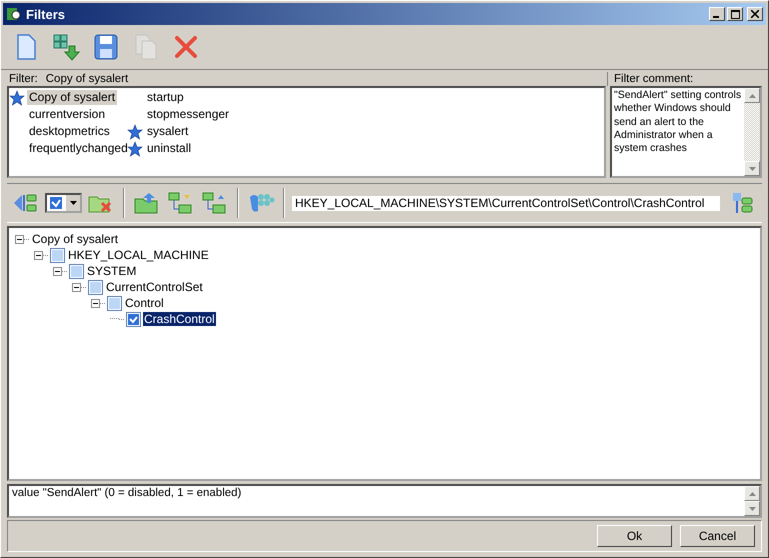 This screenshot has width=769, height=558. Describe the element at coordinates (144, 303) in the screenshot. I see `tree-node: Control` at that location.